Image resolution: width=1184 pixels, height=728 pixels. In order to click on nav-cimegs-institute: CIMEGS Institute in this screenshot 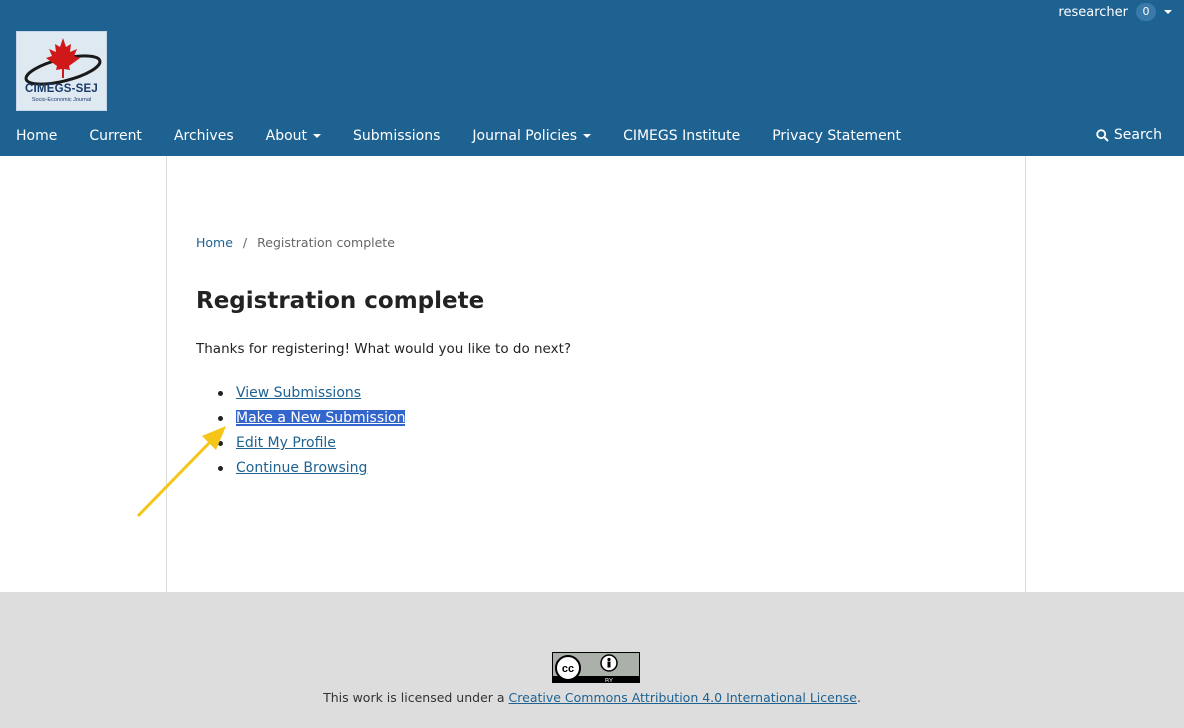, I will do `click(681, 136)`.